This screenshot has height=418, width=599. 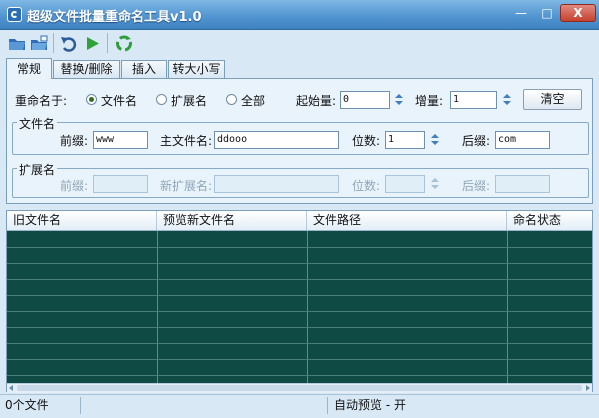 I want to click on scrollbar-thumb, so click(x=299, y=388).